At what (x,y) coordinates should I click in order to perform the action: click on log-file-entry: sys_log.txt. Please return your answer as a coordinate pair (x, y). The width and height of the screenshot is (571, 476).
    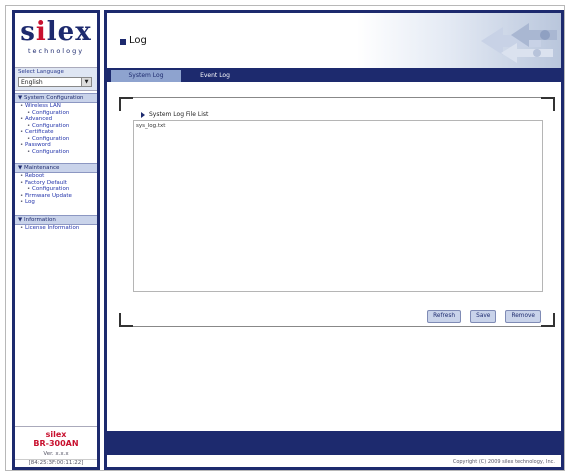
    Looking at the image, I should click on (150, 126).